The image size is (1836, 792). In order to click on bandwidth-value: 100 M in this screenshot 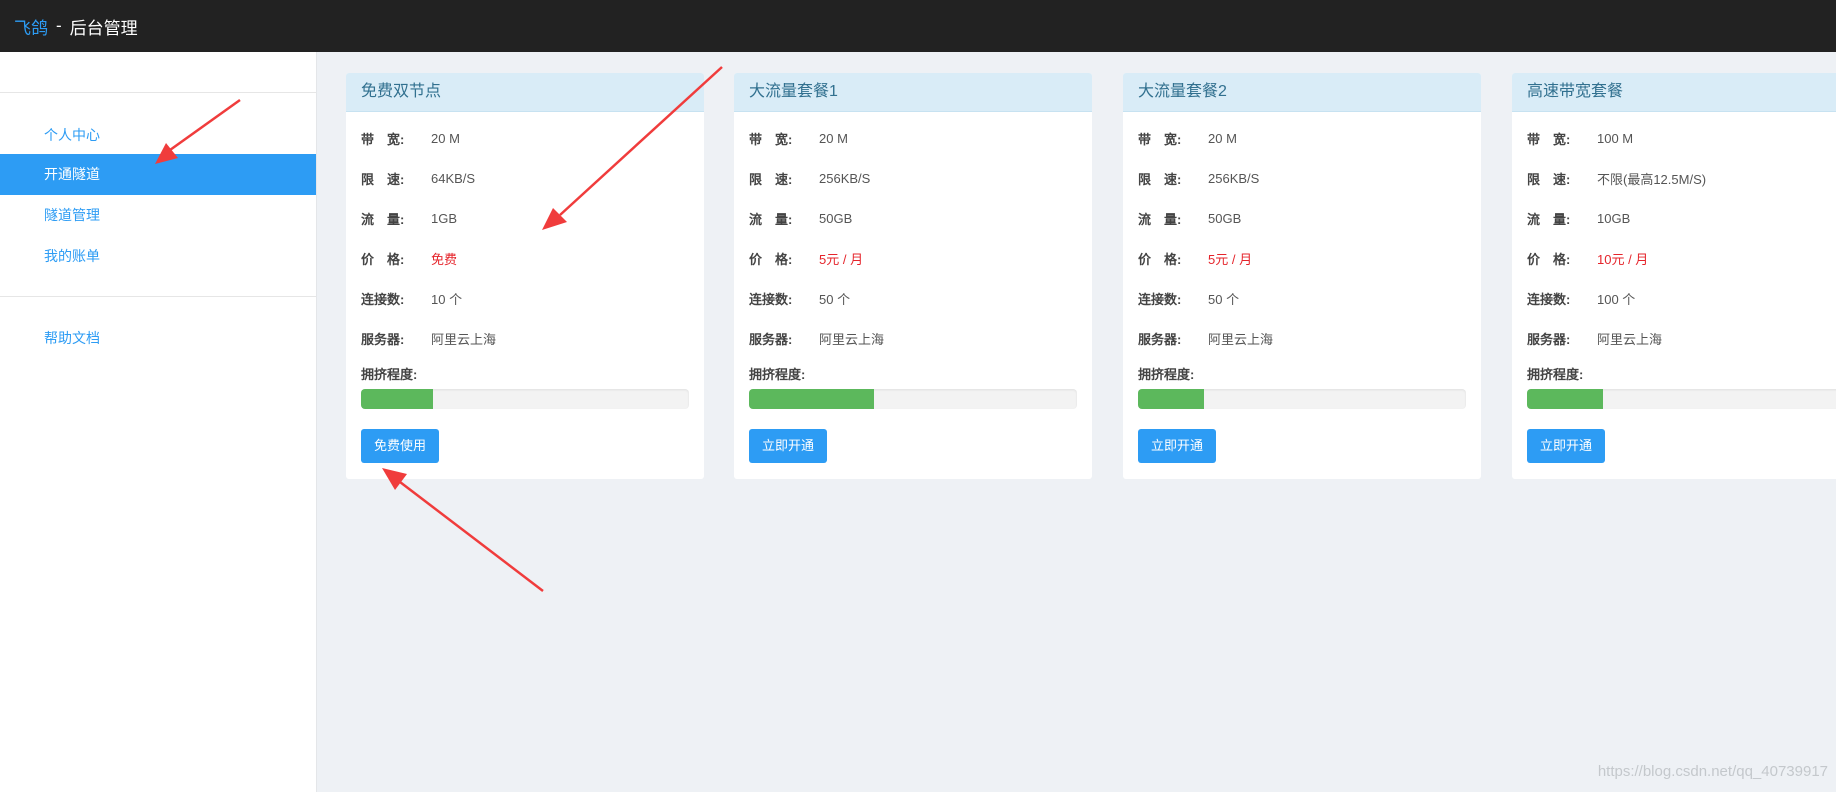, I will do `click(1615, 138)`.